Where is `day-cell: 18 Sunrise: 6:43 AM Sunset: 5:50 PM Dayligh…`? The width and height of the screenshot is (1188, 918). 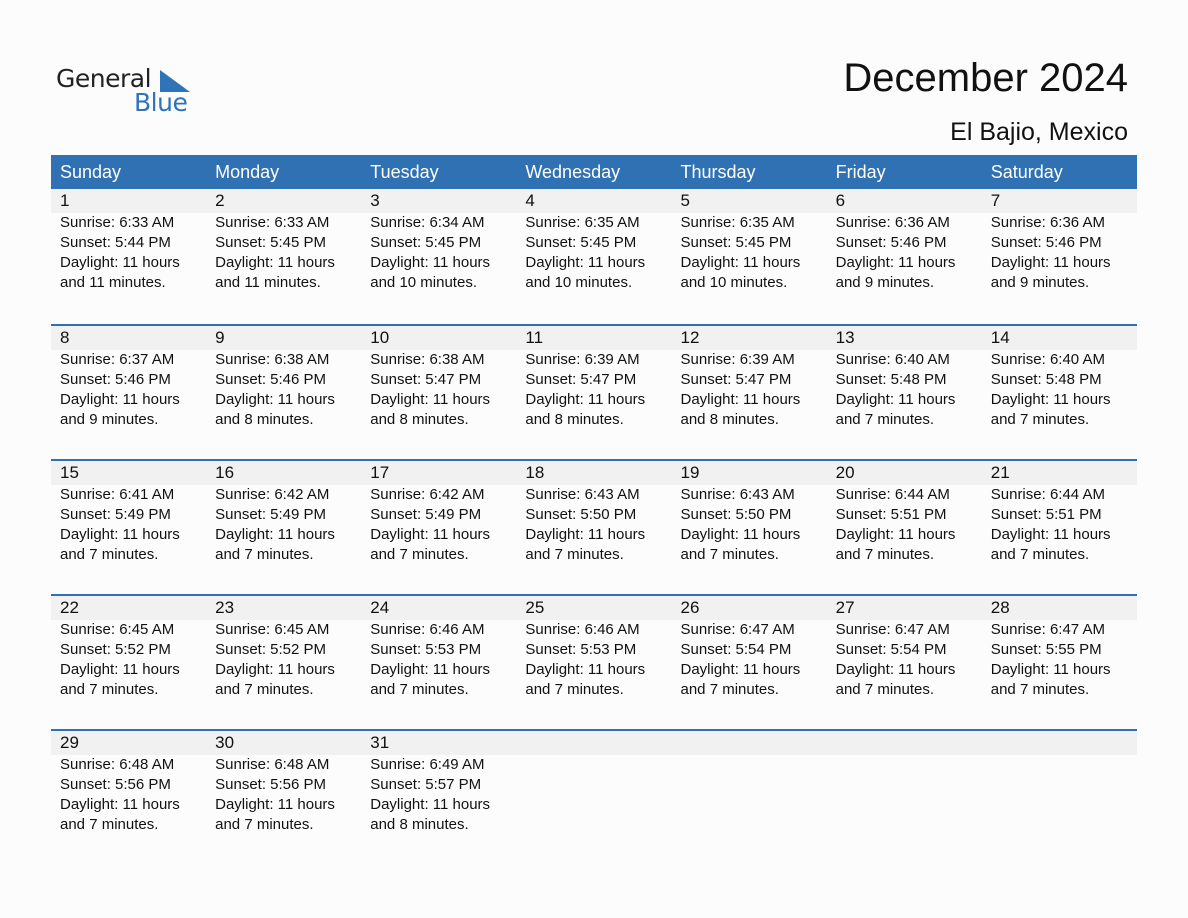
day-cell: 18 Sunrise: 6:43 AM Sunset: 5:50 PM Dayligh… is located at coordinates (593, 513).